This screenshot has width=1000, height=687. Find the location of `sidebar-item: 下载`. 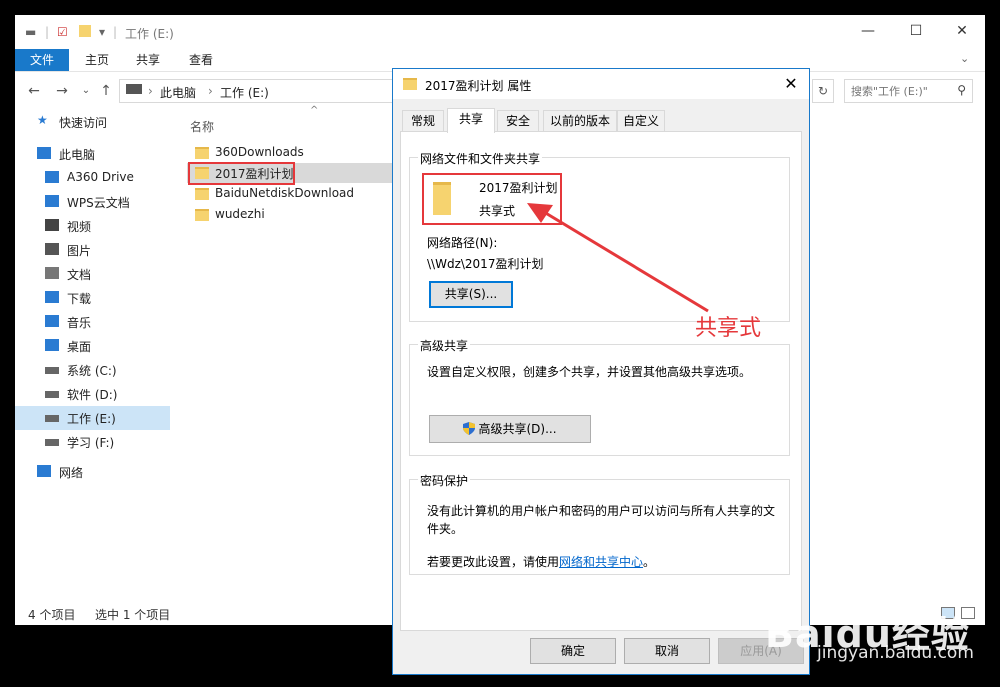

sidebar-item: 下载 is located at coordinates (92, 298).